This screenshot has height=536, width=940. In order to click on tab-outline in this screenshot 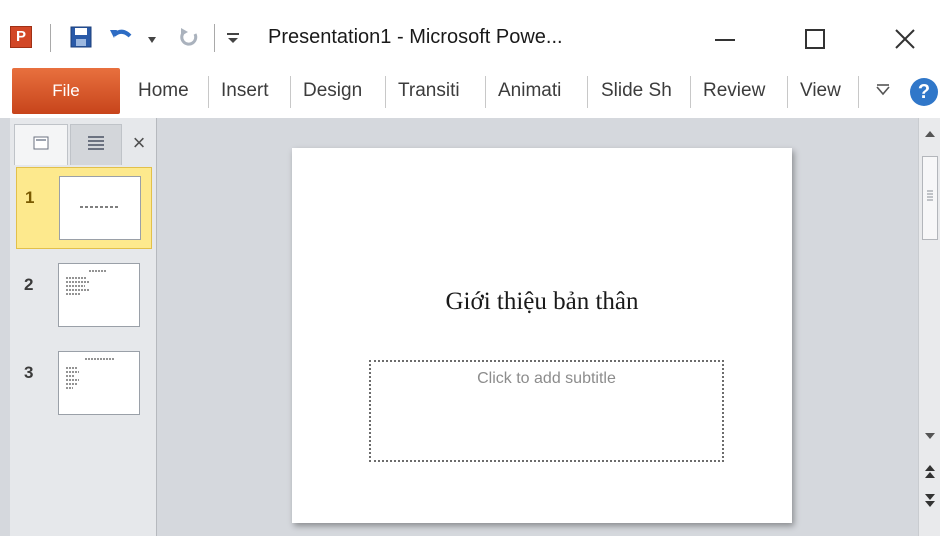, I will do `click(96, 144)`.